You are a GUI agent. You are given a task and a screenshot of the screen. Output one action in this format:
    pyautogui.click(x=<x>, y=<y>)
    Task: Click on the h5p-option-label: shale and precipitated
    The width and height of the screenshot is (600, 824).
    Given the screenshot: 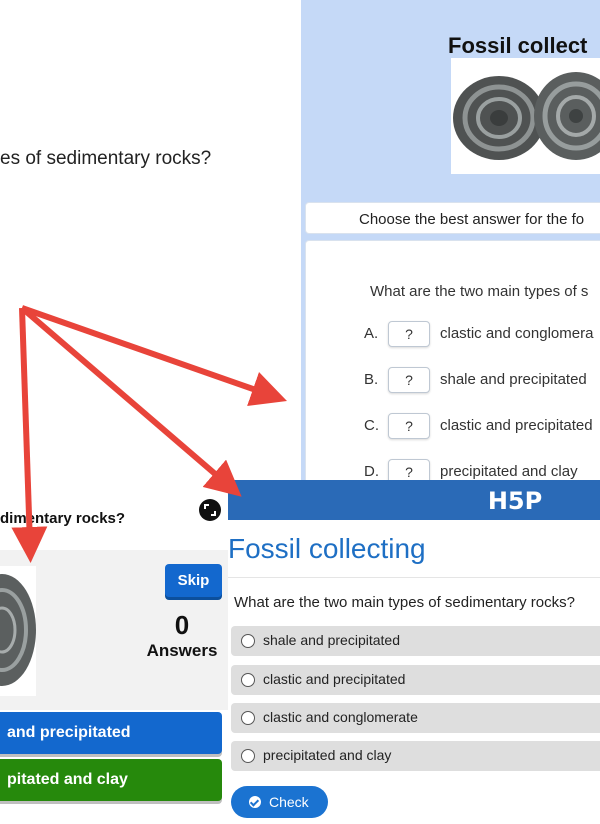 What is the action you would take?
    pyautogui.click(x=331, y=640)
    